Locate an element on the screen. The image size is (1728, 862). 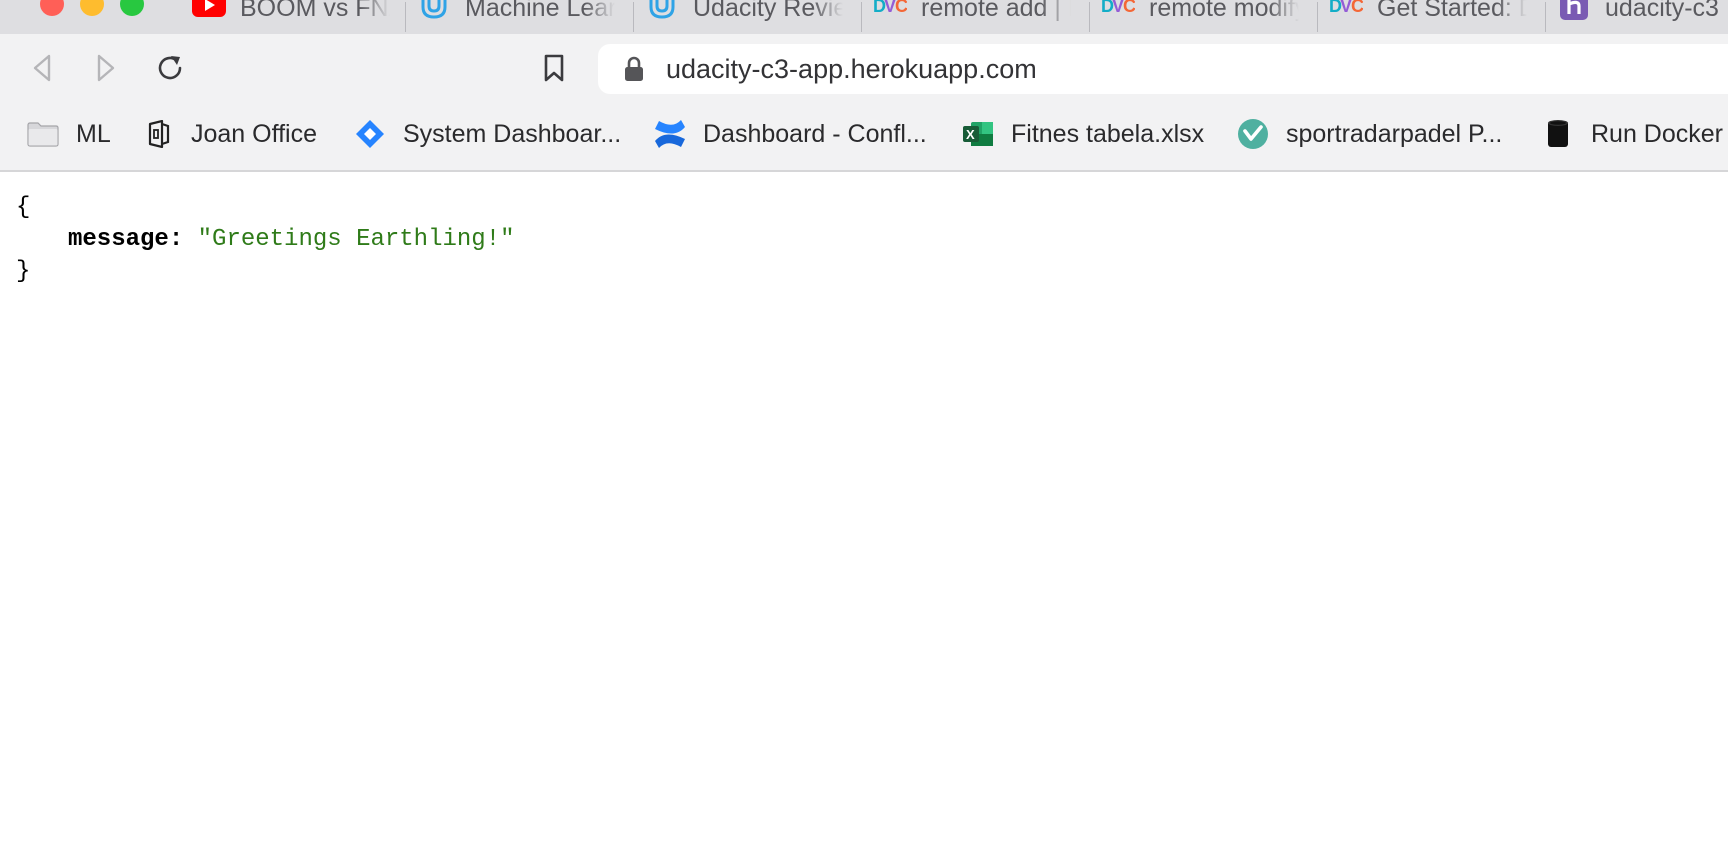
tab-title: udacity-c3 is located at coordinates (1662, 11).